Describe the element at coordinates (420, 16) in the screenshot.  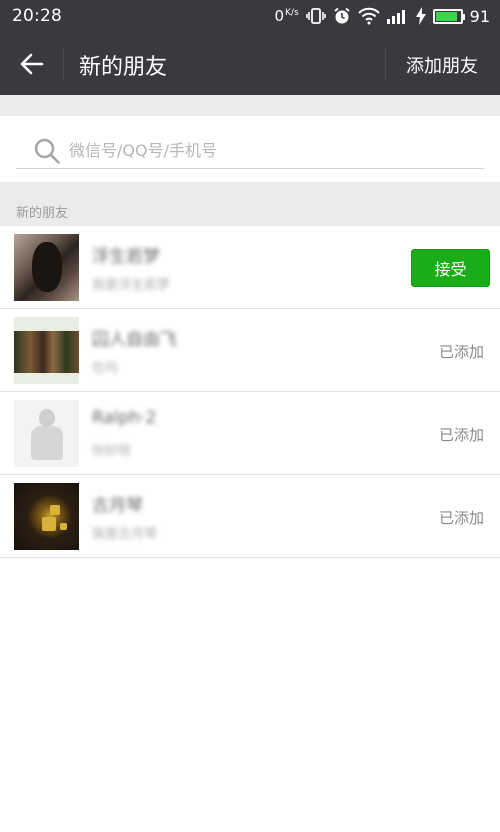
I see `charging-icon` at that location.